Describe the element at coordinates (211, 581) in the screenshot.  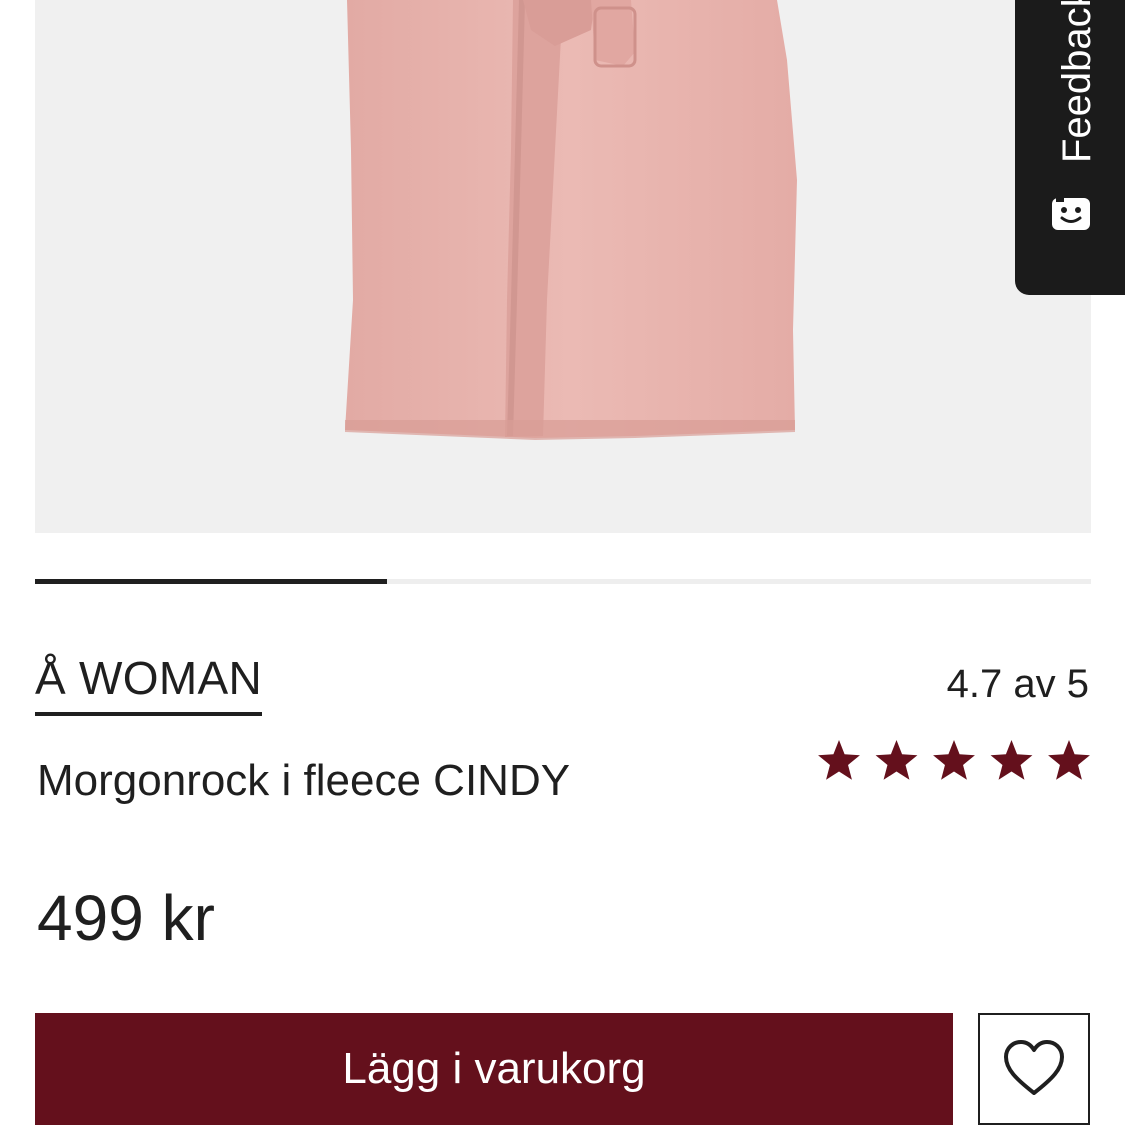
I see `gallery-progress-fill` at that location.